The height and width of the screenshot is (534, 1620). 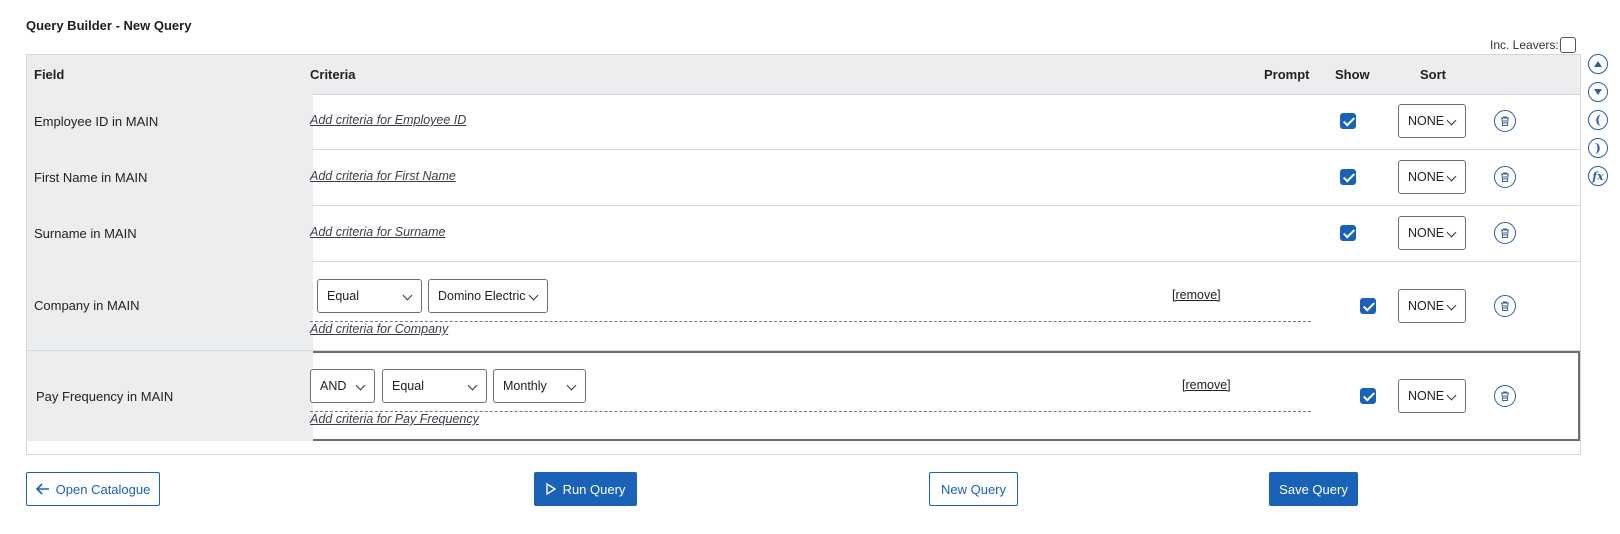 I want to click on field-name: Company in MAIN, so click(x=170, y=305).